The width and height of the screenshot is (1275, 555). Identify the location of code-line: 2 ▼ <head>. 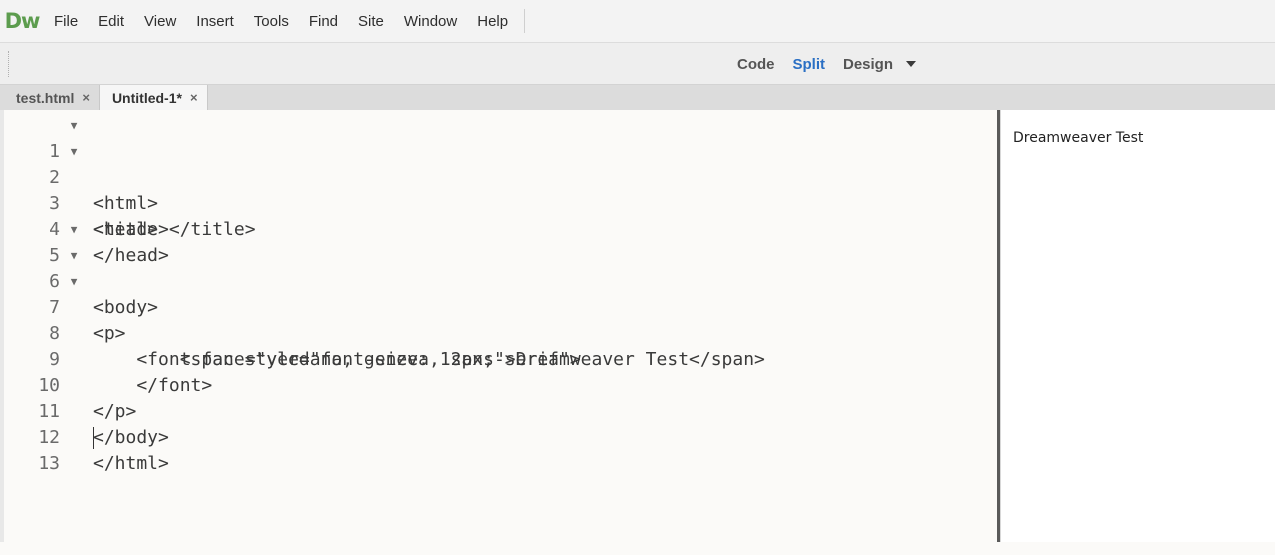
(501, 189).